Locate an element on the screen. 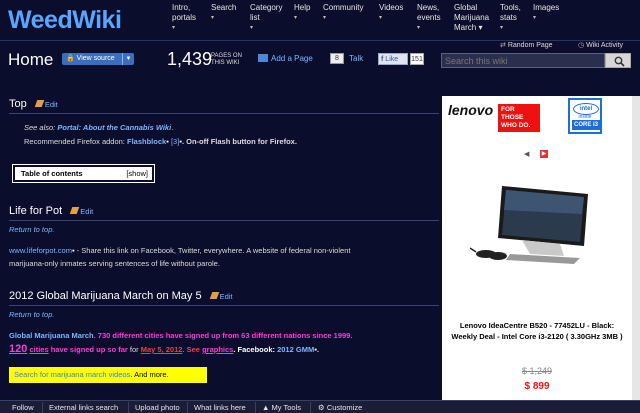  date-link: May 5, 2012 is located at coordinates (162, 349).